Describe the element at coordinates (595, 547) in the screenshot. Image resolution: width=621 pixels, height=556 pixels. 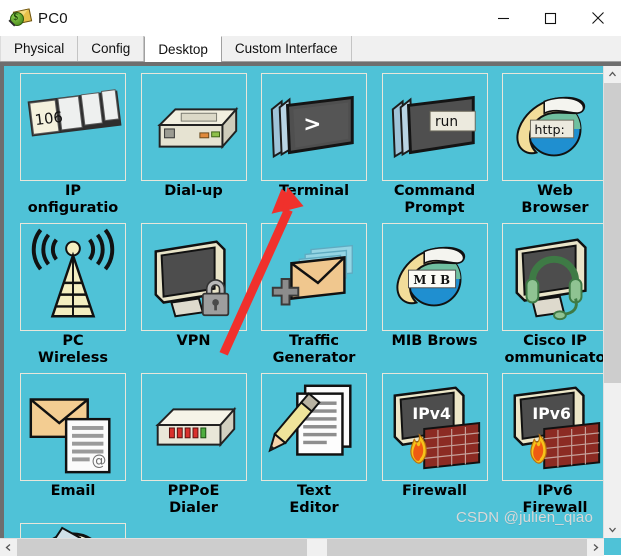
I see `scroll-right-arrow` at that location.